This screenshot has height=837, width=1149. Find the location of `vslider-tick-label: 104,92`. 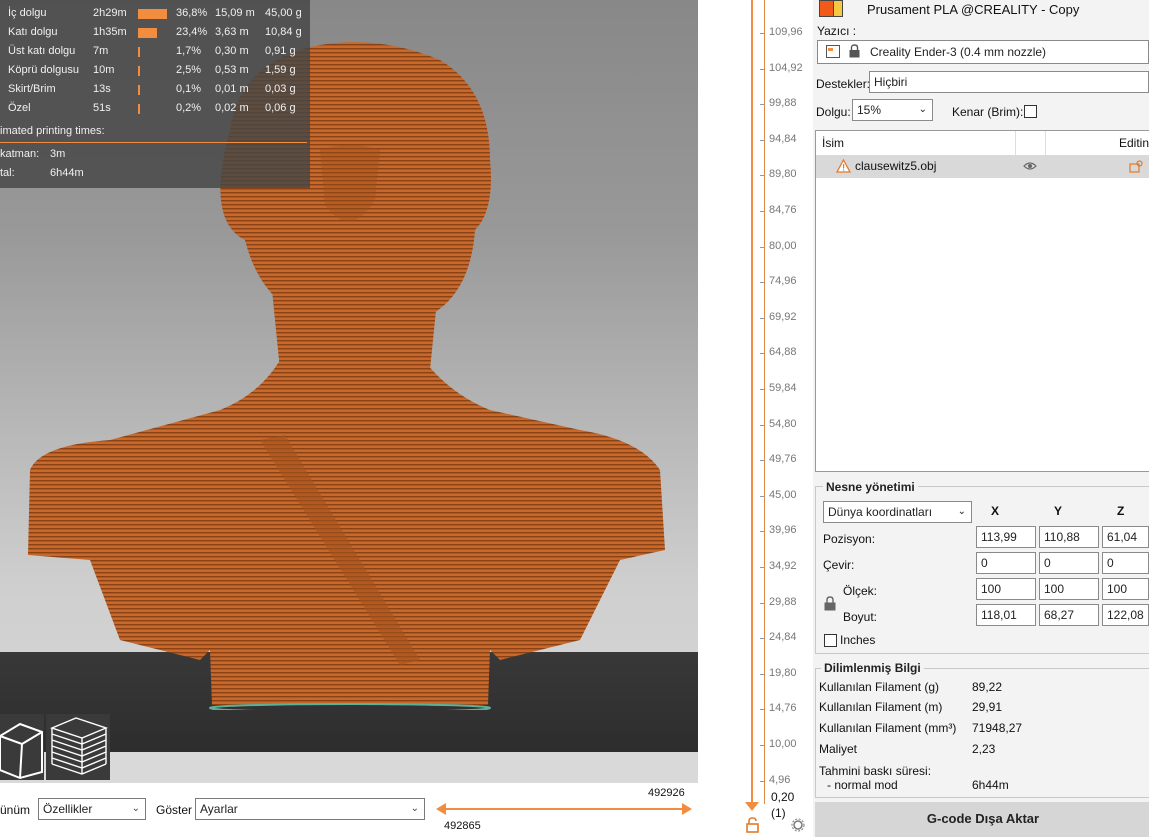

vslider-tick-label: 104,92 is located at coordinates (786, 67).